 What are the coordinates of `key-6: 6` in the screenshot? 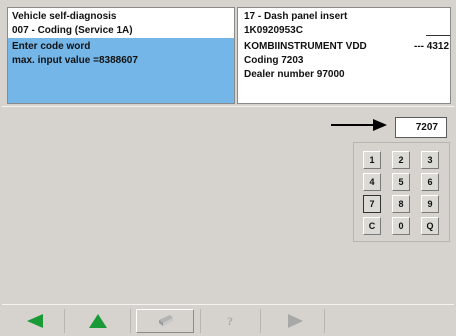 It's located at (430, 182).